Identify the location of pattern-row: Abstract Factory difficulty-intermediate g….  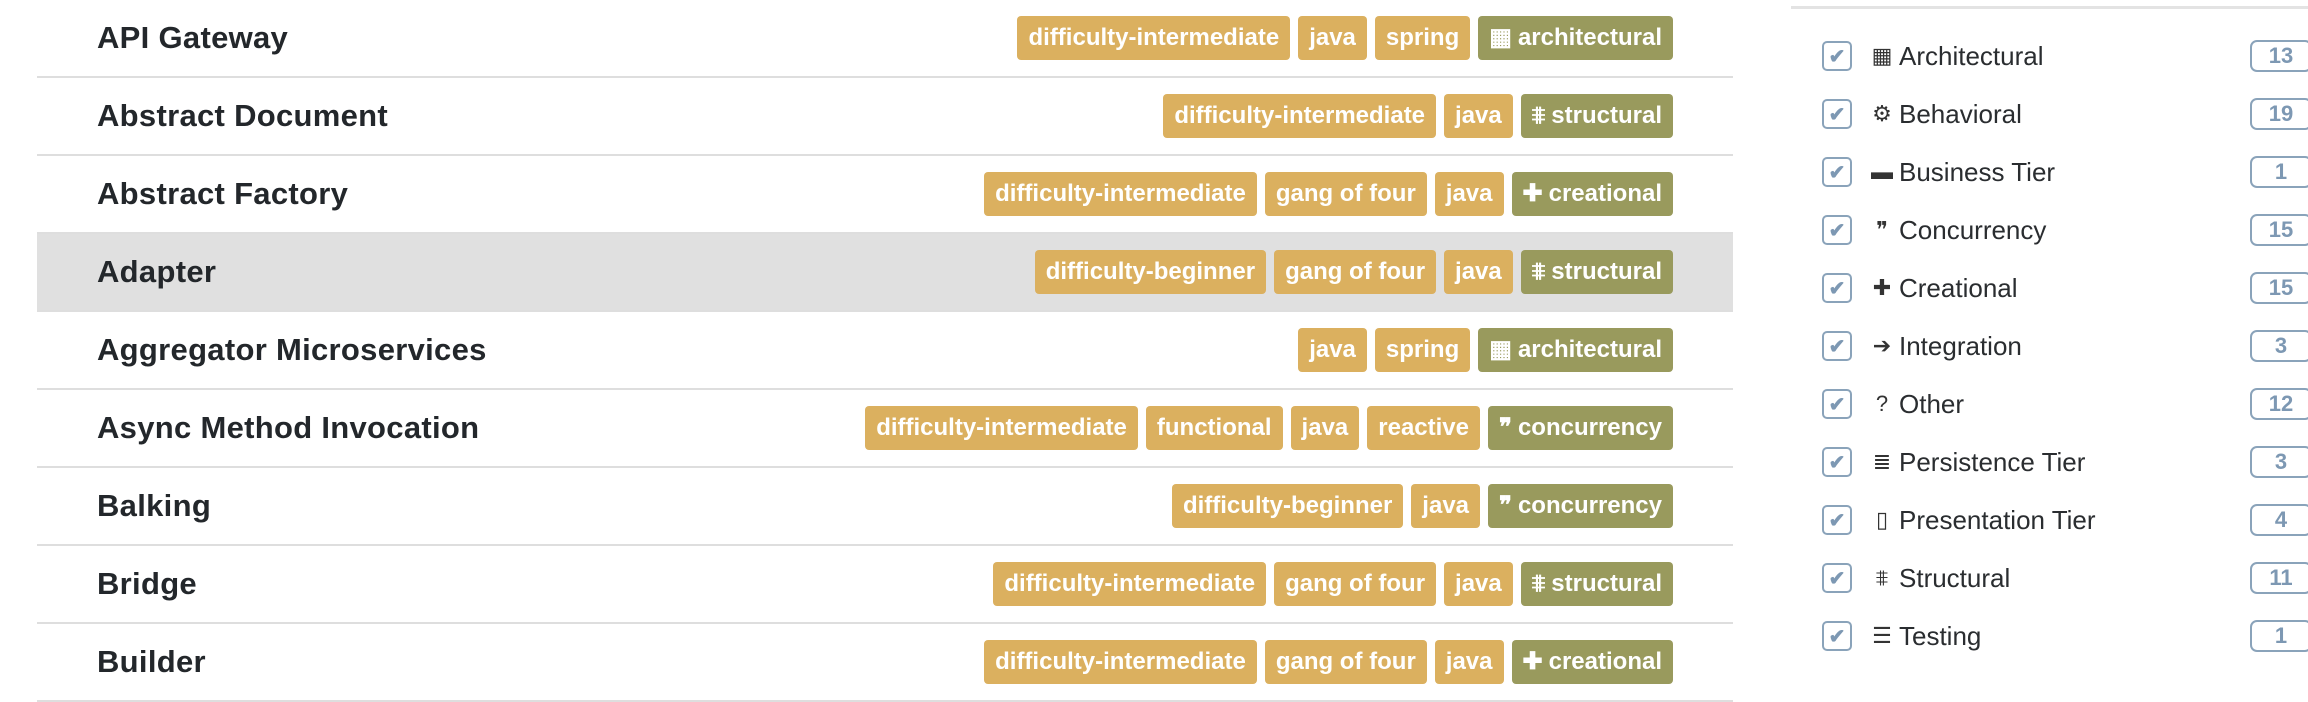
(885, 195).